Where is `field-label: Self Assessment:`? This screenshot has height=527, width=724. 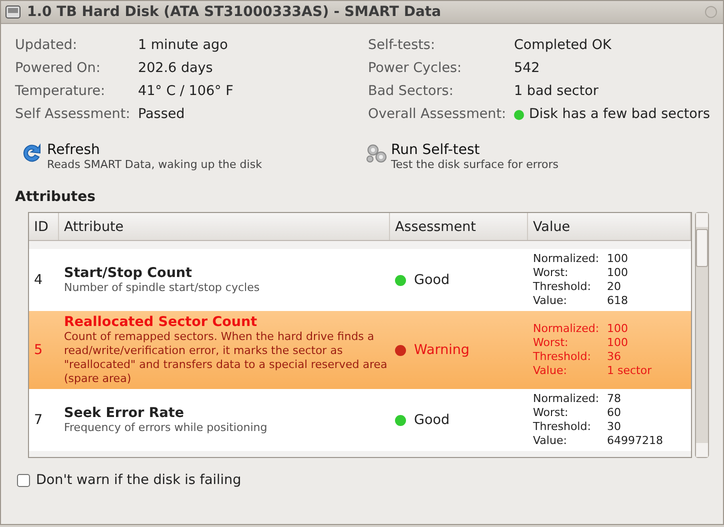
field-label: Self Assessment: is located at coordinates (73, 114).